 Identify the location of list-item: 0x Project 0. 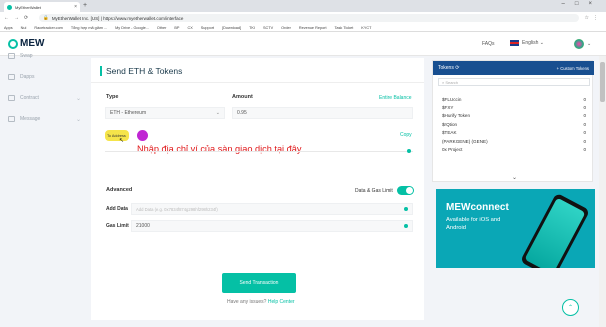
(513, 149).